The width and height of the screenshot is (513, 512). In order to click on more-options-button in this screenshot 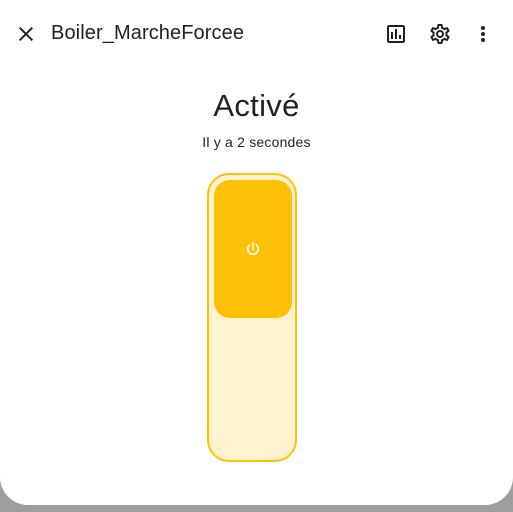, I will do `click(483, 34)`.